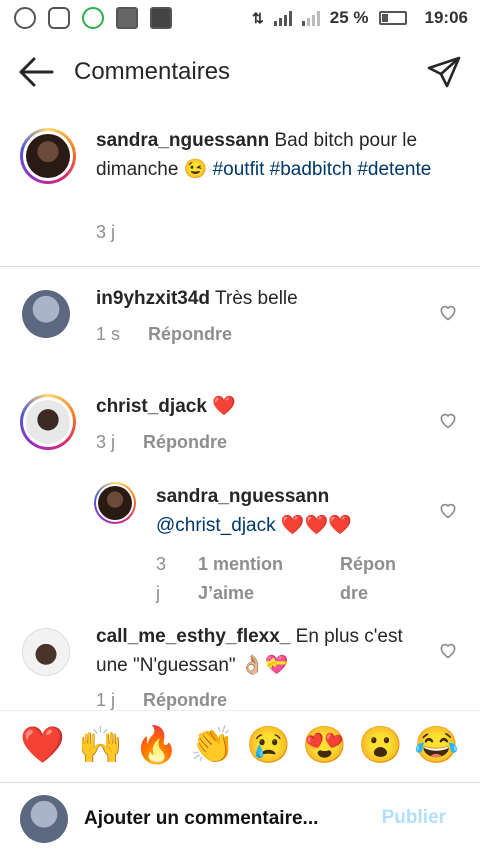  I want to click on comment-input, so click(224, 819).